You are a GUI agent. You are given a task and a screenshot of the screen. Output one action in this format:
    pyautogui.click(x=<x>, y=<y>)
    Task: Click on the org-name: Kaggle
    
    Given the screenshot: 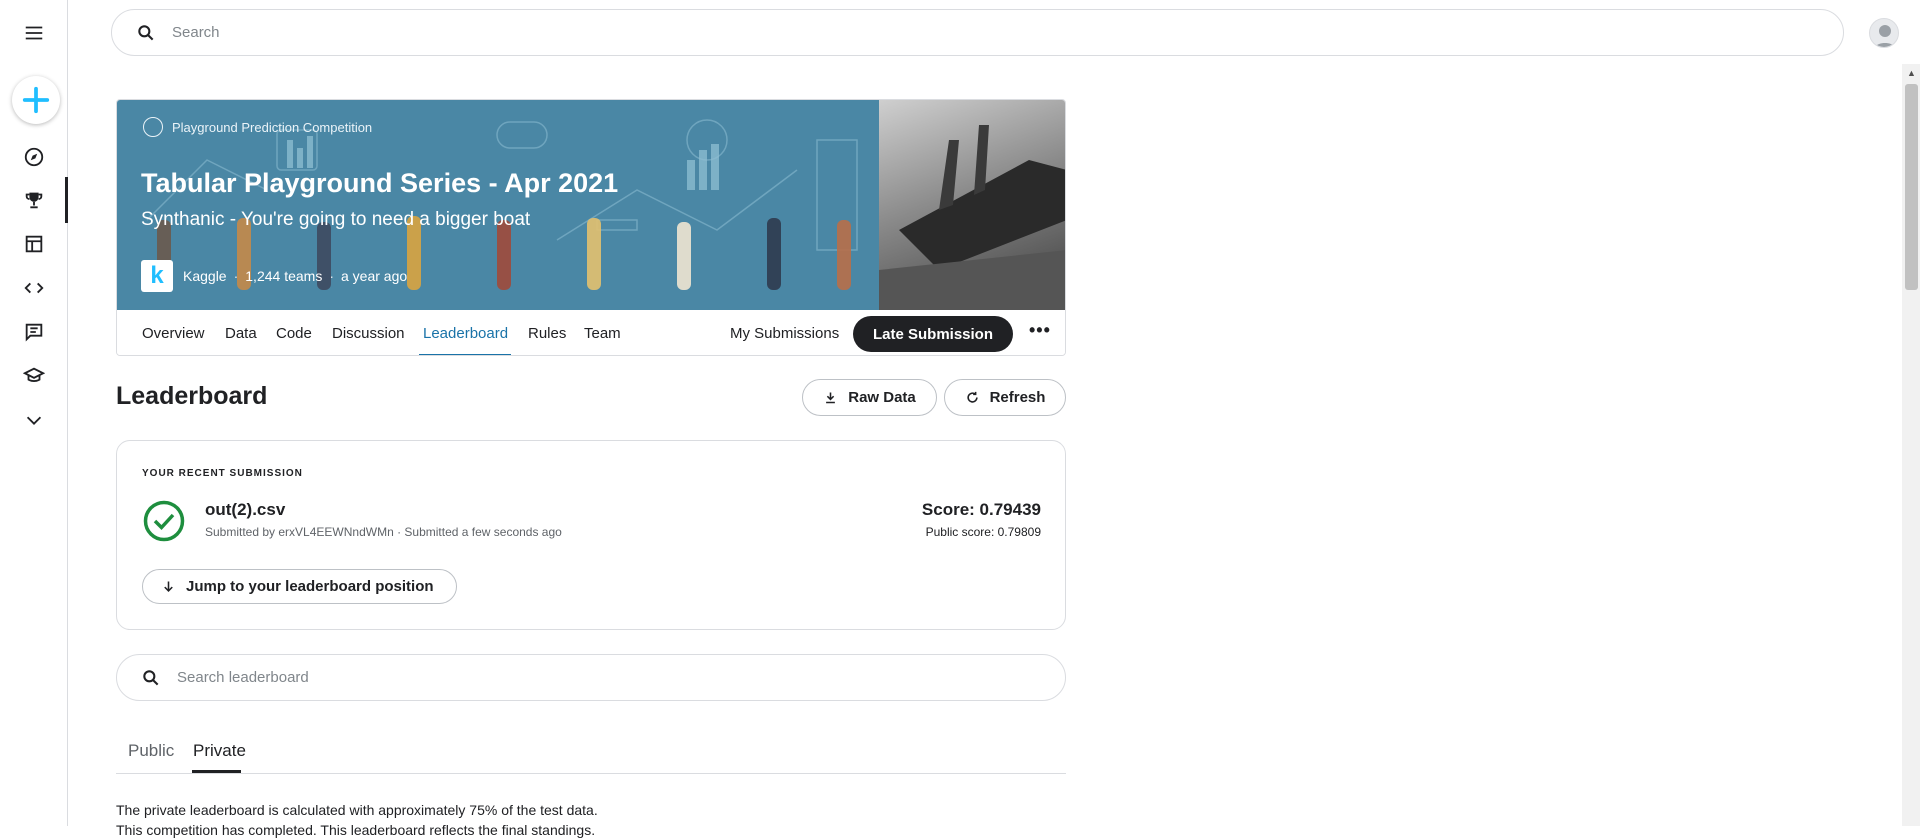 What is the action you would take?
    pyautogui.click(x=205, y=276)
    